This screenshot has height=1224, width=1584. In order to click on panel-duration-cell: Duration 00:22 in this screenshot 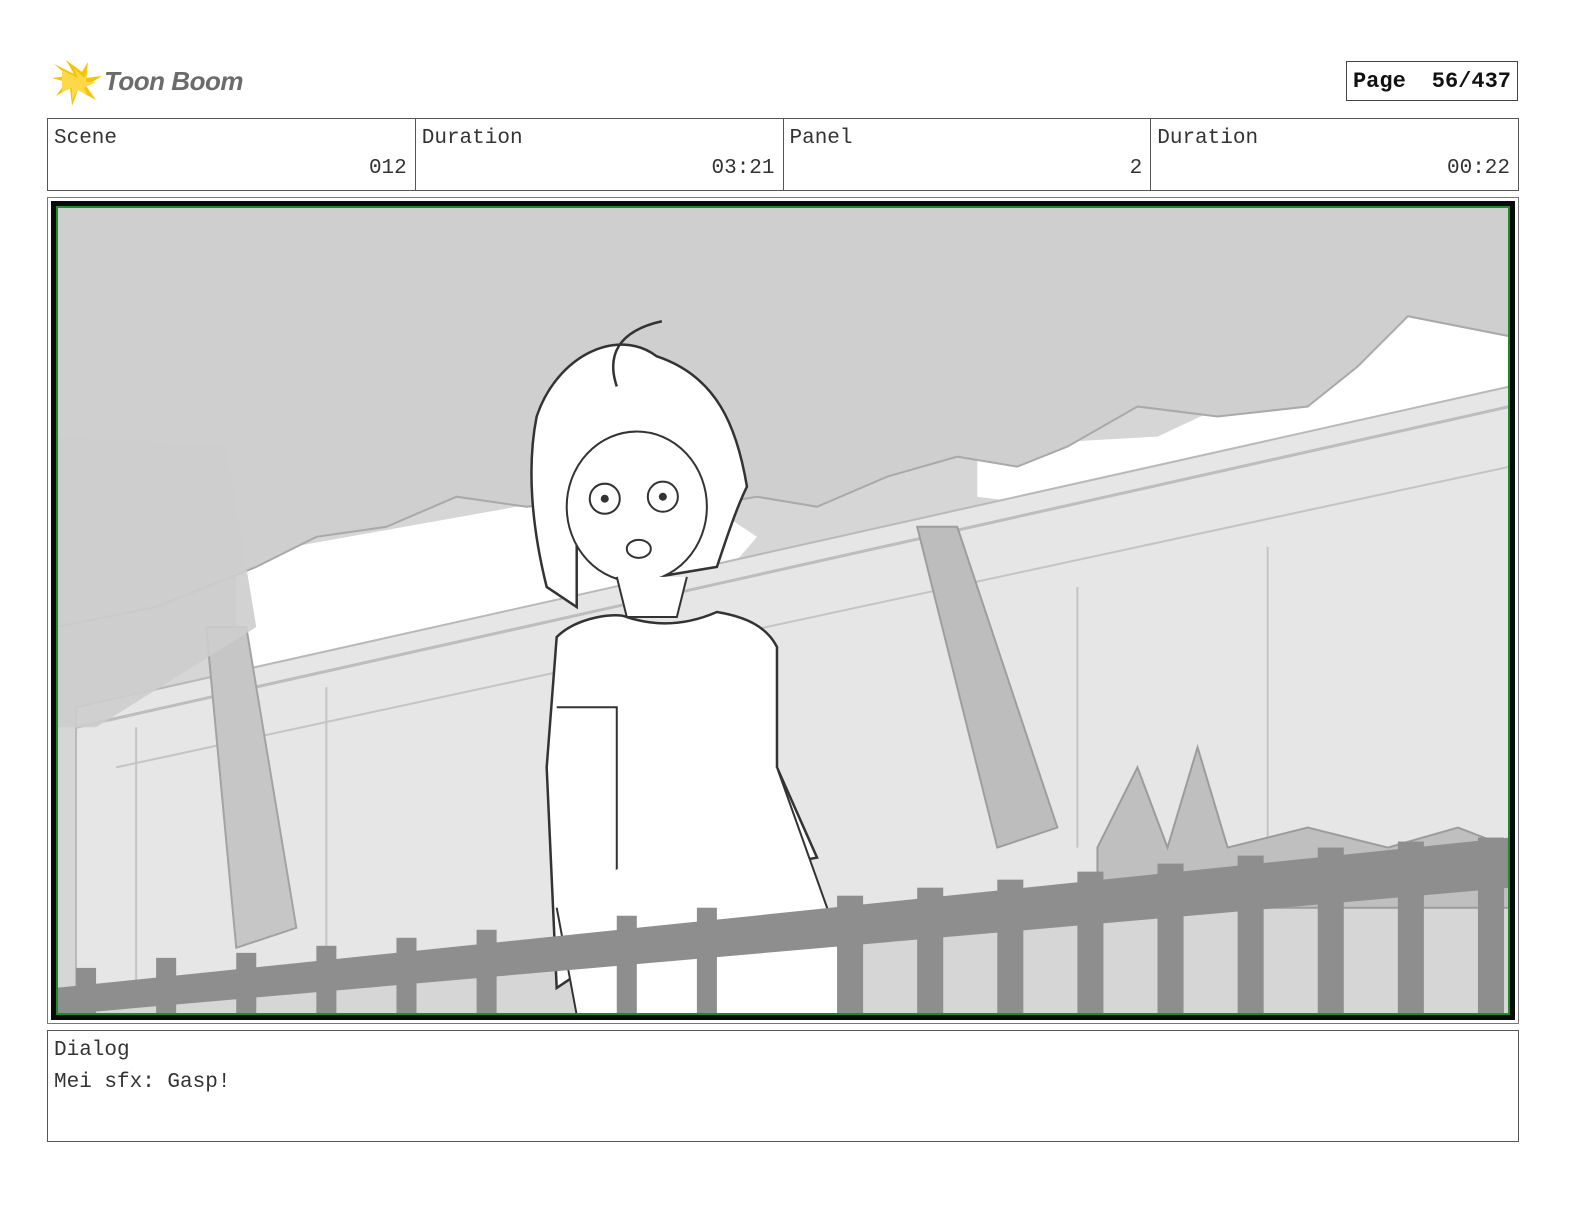, I will do `click(1334, 154)`.